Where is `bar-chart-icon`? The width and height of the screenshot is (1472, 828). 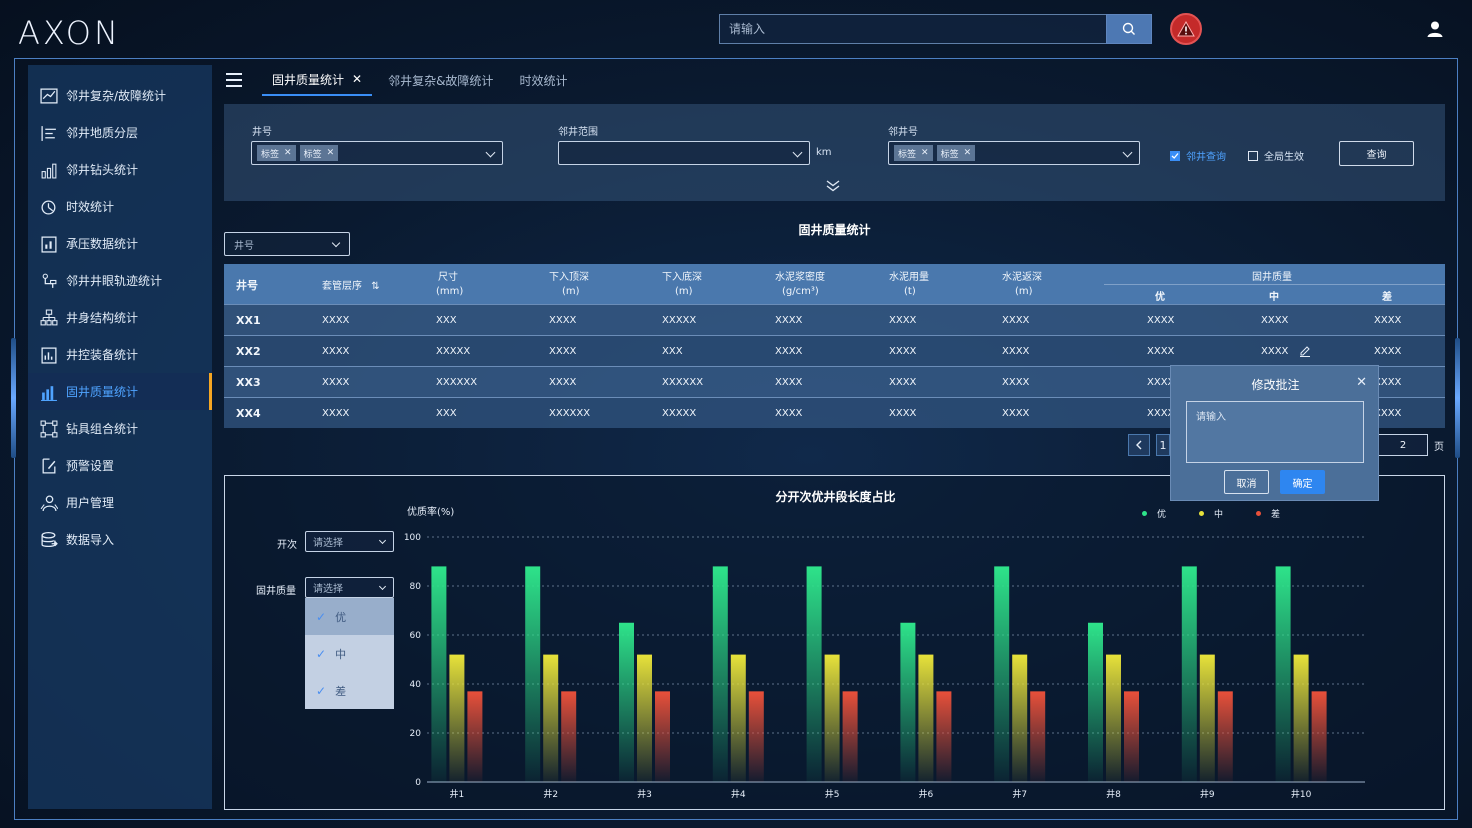 bar-chart-icon is located at coordinates (49, 170).